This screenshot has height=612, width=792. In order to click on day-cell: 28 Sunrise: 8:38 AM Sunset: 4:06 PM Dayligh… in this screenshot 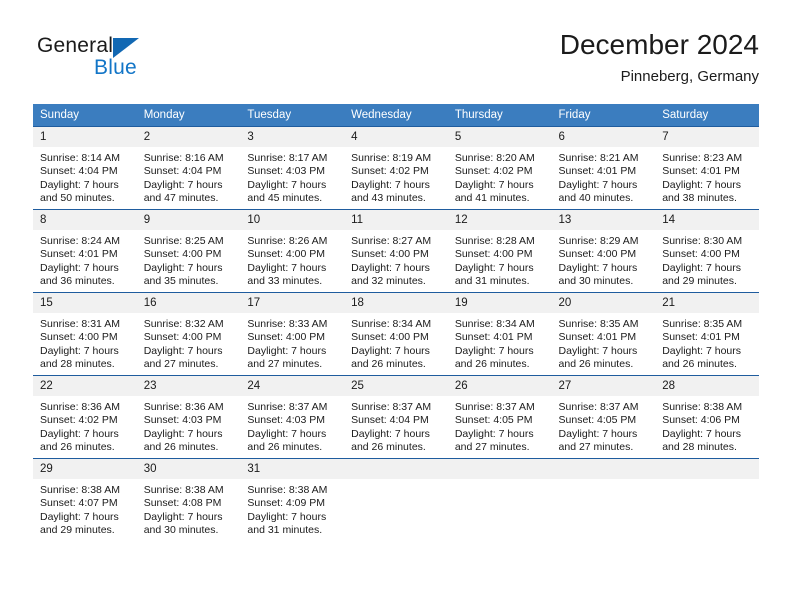, I will do `click(707, 417)`.